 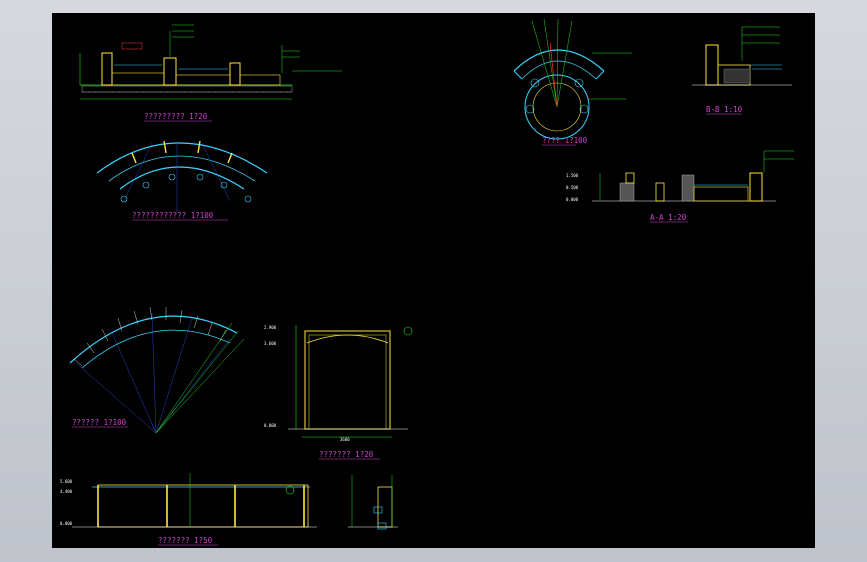 What do you see at coordinates (99, 422) in the screenshot?
I see `label-fan-plan: ?????? 1?100` at bounding box center [99, 422].